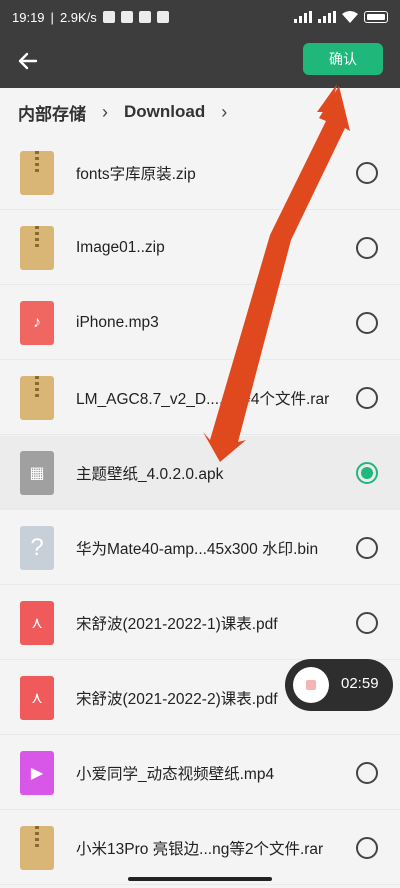 This screenshot has width=400, height=888. What do you see at coordinates (200, 323) in the screenshot?
I see `file-row: ♪ iPhone.mp3` at bounding box center [200, 323].